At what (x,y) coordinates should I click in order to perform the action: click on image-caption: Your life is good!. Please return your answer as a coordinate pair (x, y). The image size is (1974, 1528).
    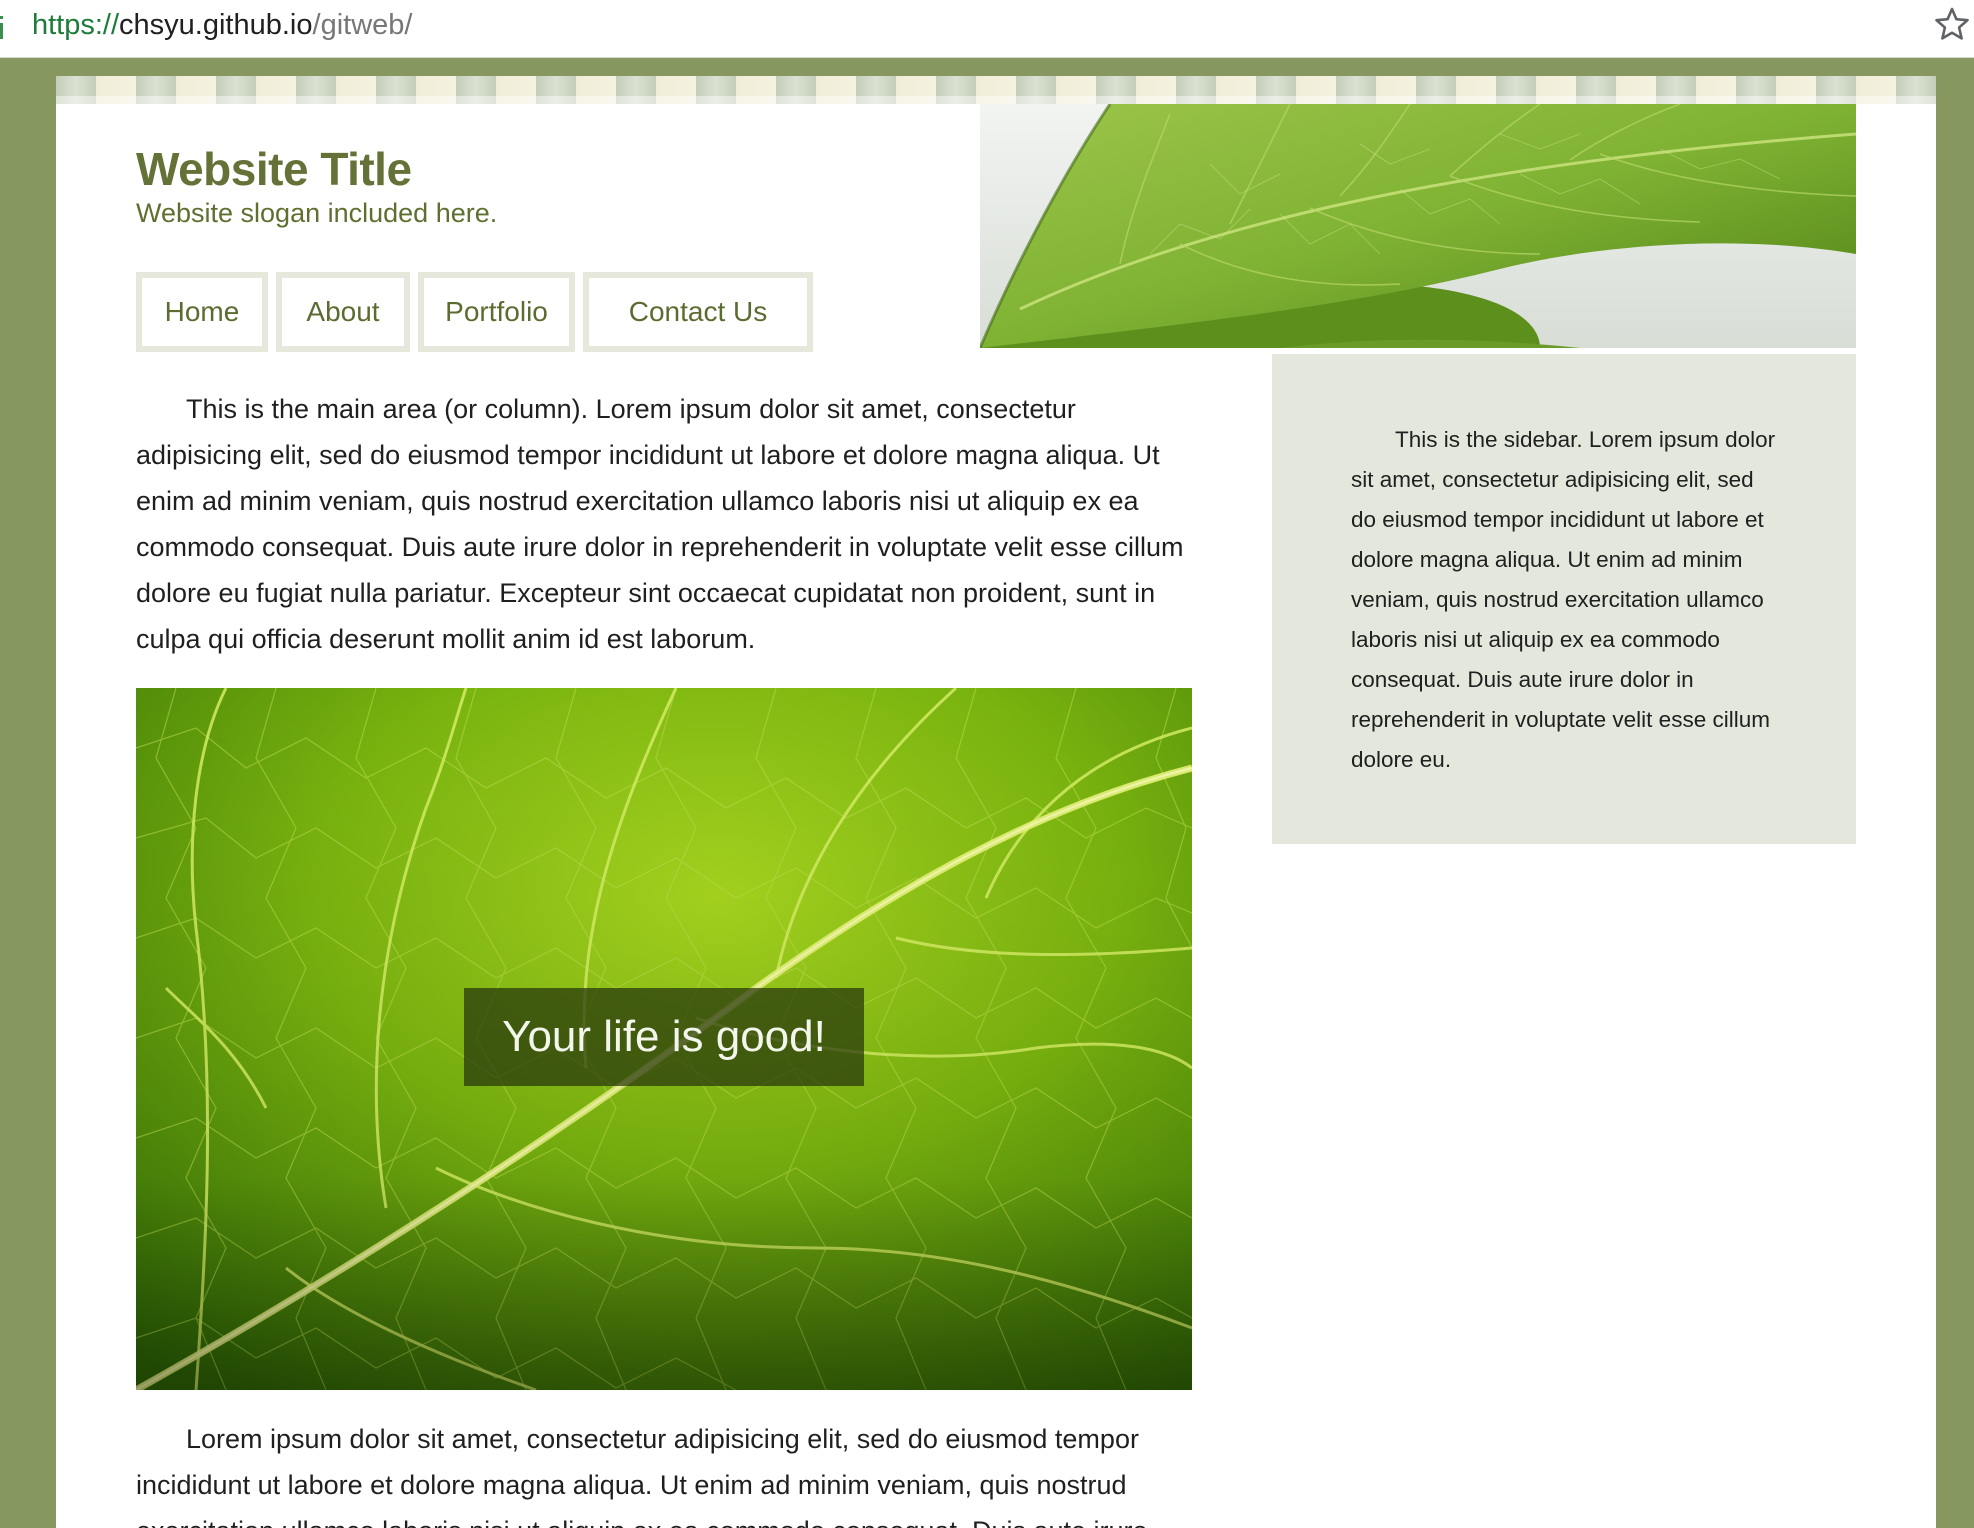
    Looking at the image, I should click on (664, 1036).